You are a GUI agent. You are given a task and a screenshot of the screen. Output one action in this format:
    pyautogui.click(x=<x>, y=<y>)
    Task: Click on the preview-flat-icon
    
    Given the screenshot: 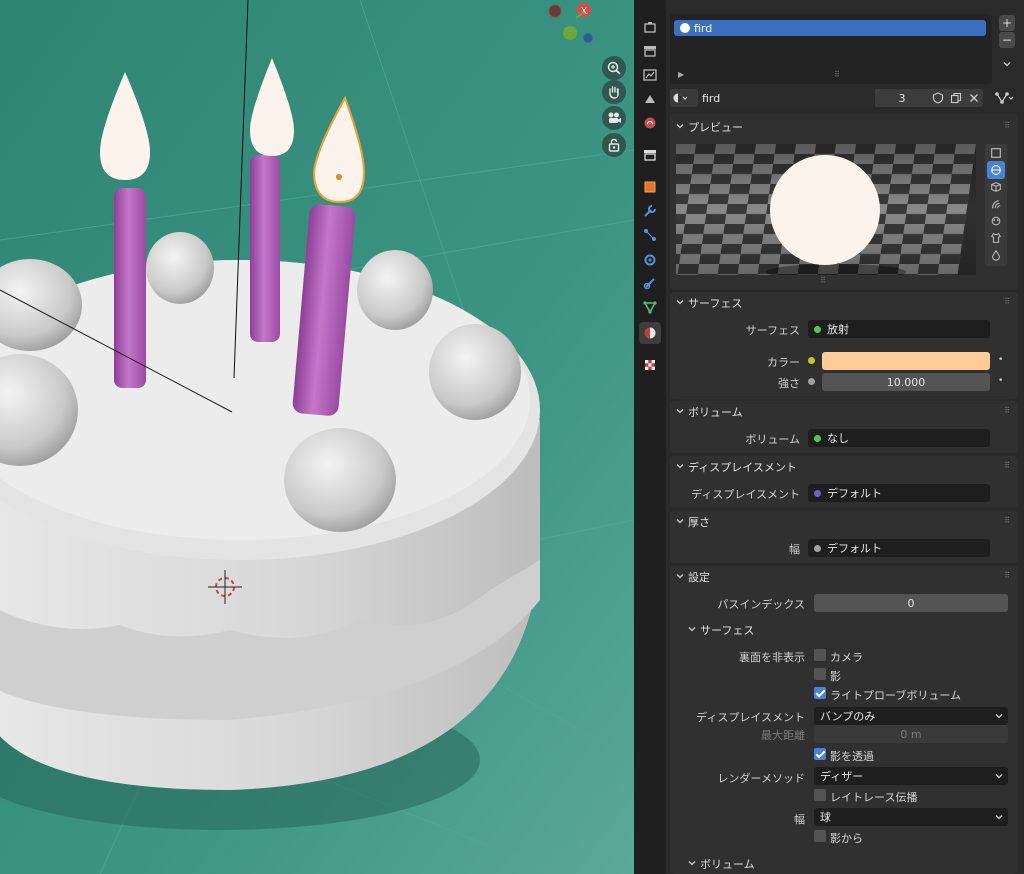 What is the action you would take?
    pyautogui.click(x=996, y=153)
    